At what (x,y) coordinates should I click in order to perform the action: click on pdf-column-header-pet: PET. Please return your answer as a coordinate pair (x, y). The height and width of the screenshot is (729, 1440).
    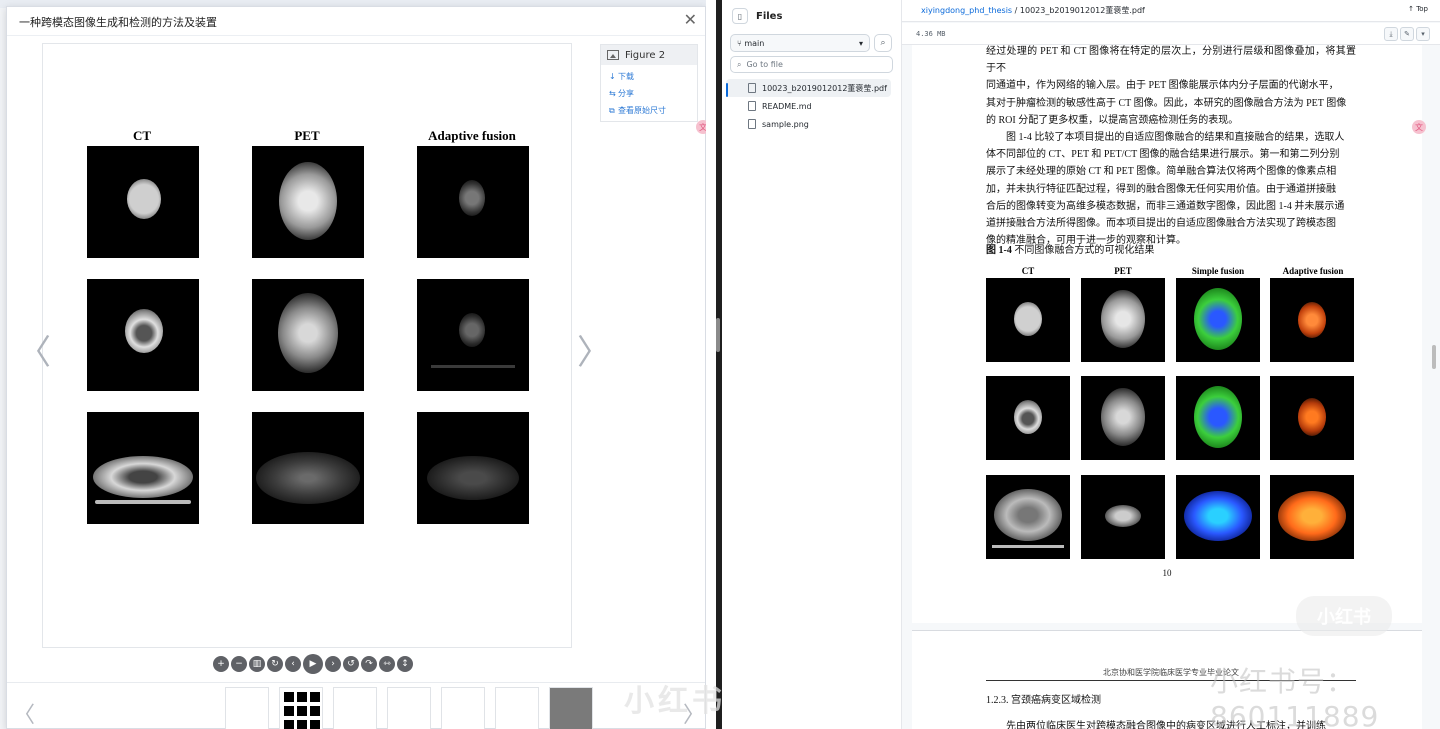
    Looking at the image, I should click on (1123, 271).